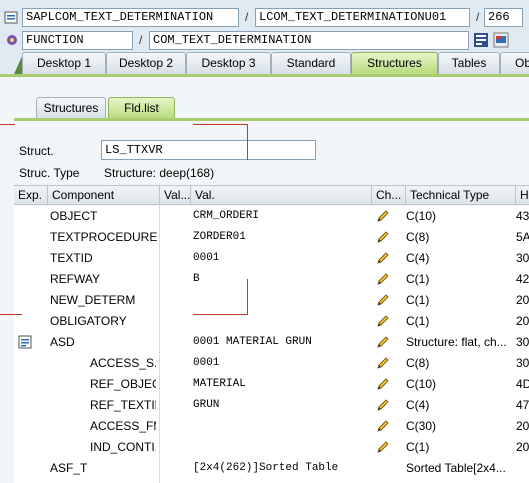 Image resolution: width=529 pixels, height=483 pixels. Describe the element at coordinates (266, 468) in the screenshot. I see `value-cell: [2x4(262)]Sorted Table` at that location.